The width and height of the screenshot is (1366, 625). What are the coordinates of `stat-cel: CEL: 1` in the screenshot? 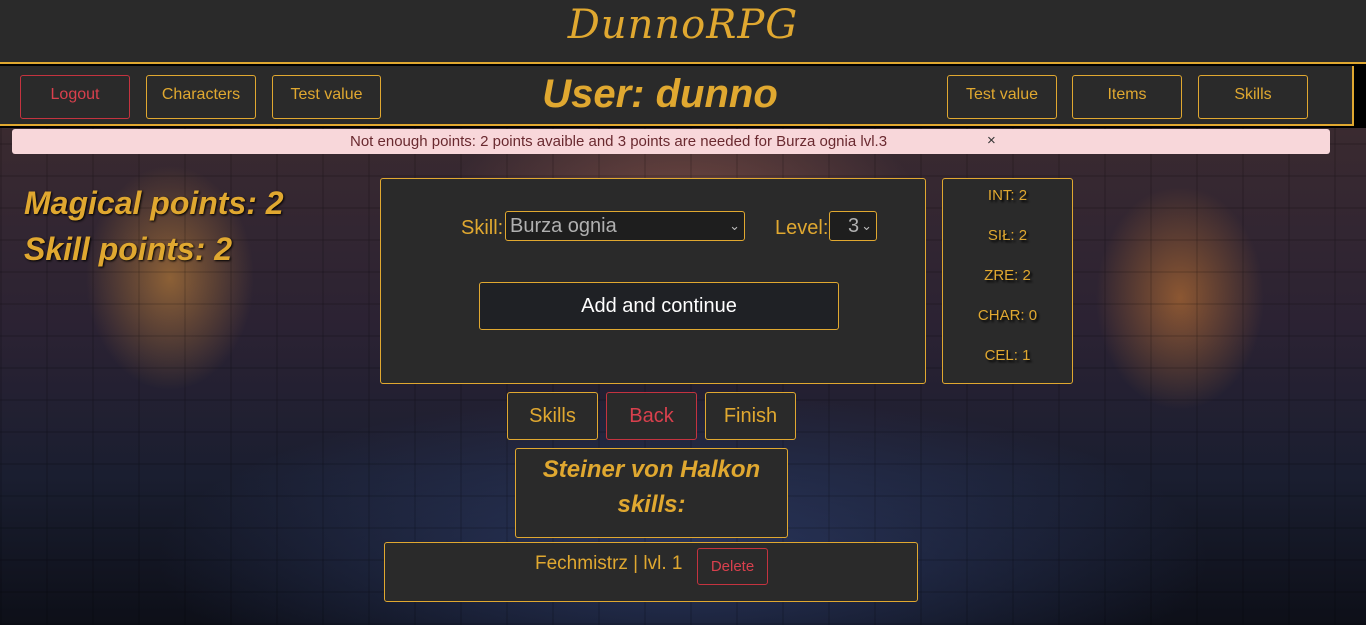 It's located at (1007, 355).